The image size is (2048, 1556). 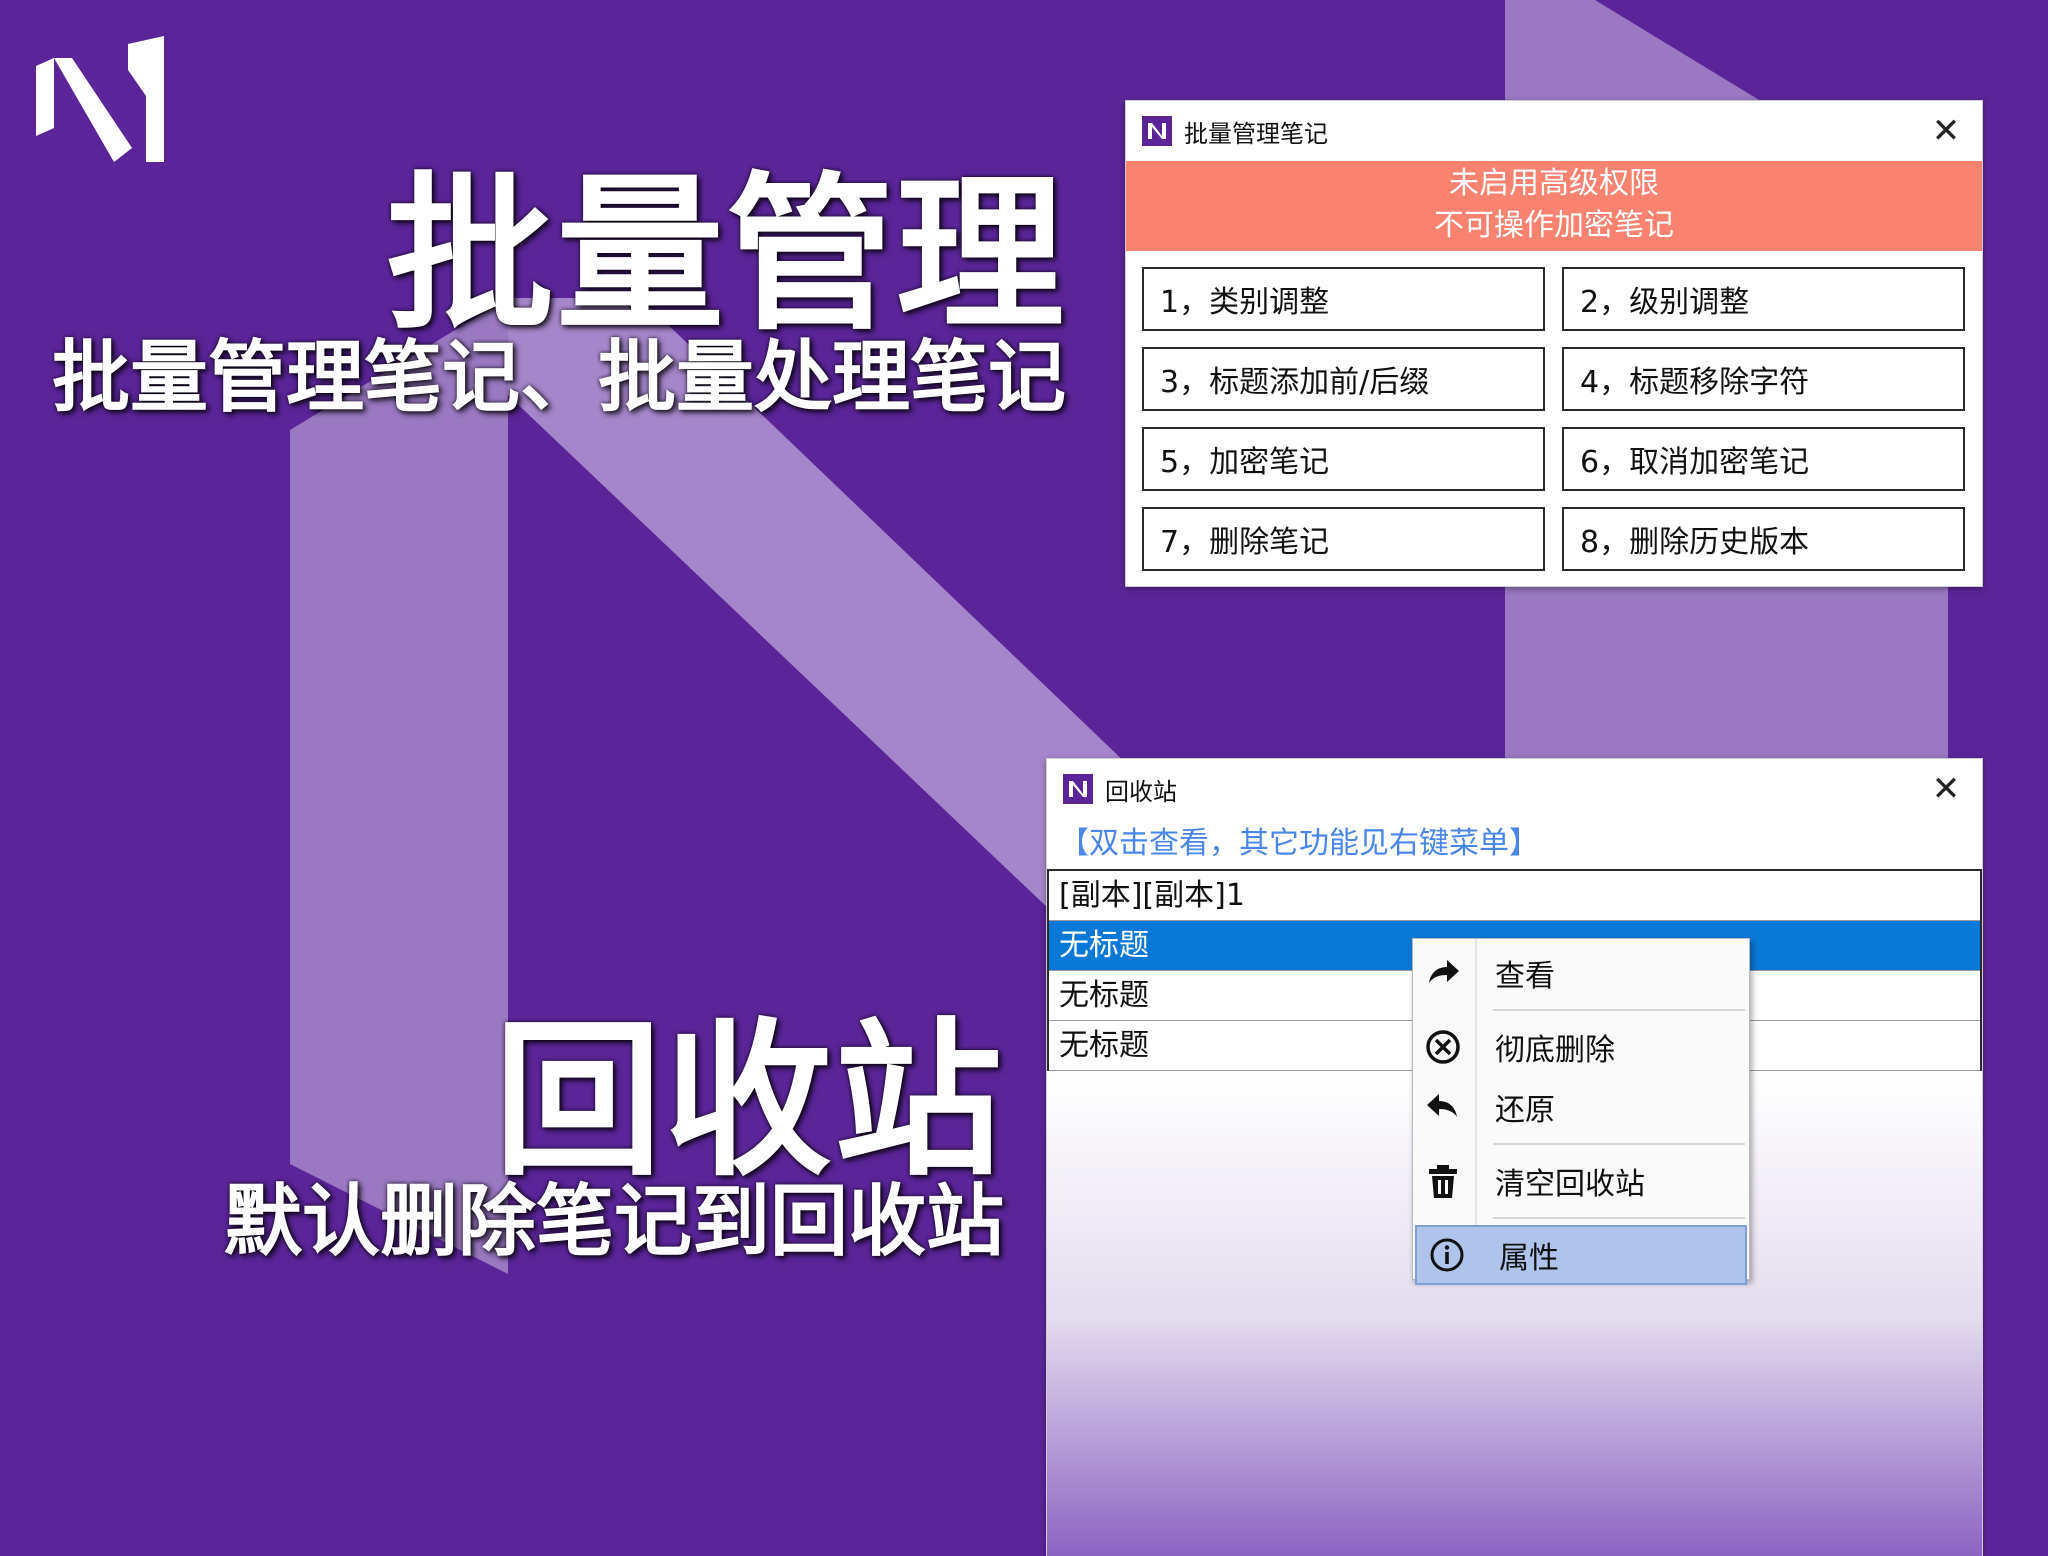 I want to click on delete-history-button: 8，删除历史版本, so click(x=1763, y=539).